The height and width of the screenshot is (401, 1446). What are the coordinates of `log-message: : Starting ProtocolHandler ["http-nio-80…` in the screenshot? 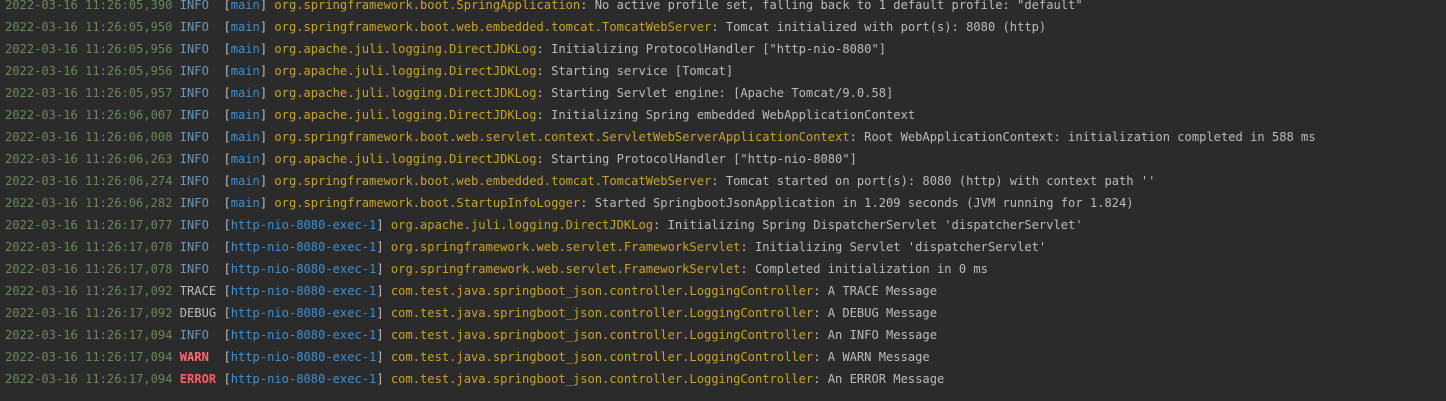 It's located at (696, 159).